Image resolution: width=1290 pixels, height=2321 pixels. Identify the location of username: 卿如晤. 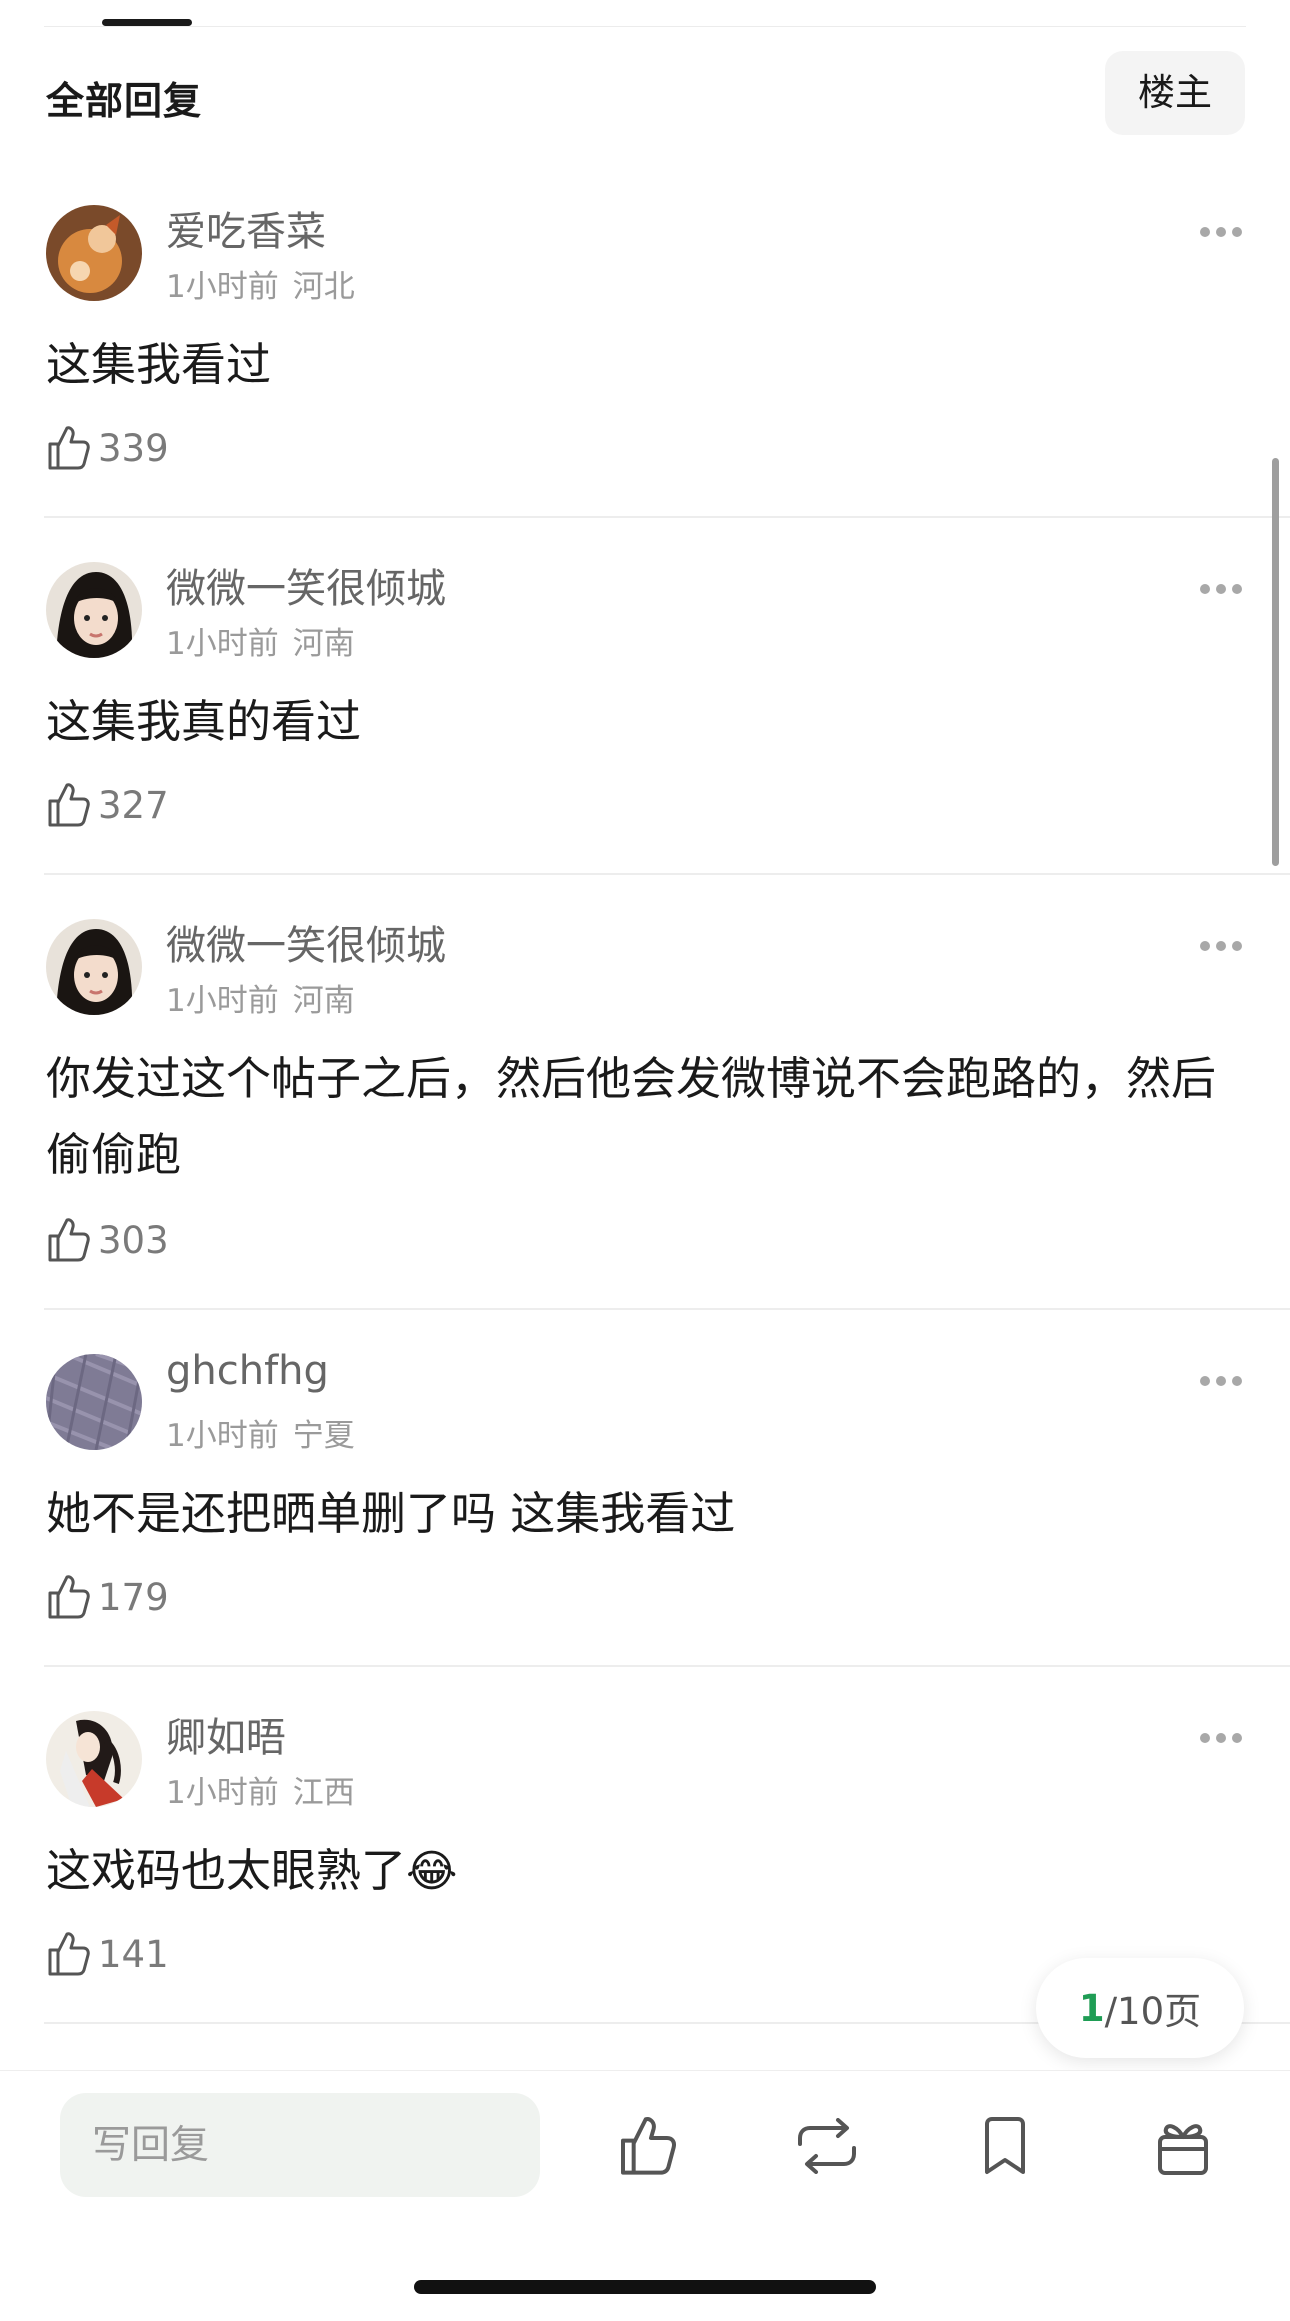
(226, 1734).